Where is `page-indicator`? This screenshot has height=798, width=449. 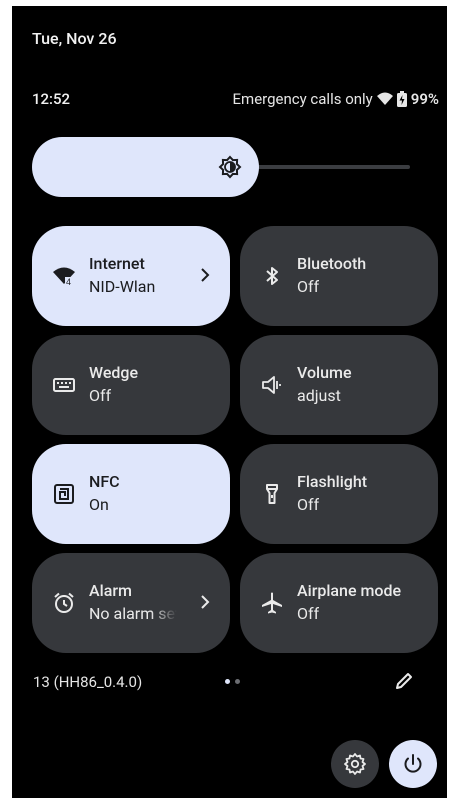
page-indicator is located at coordinates (232, 681).